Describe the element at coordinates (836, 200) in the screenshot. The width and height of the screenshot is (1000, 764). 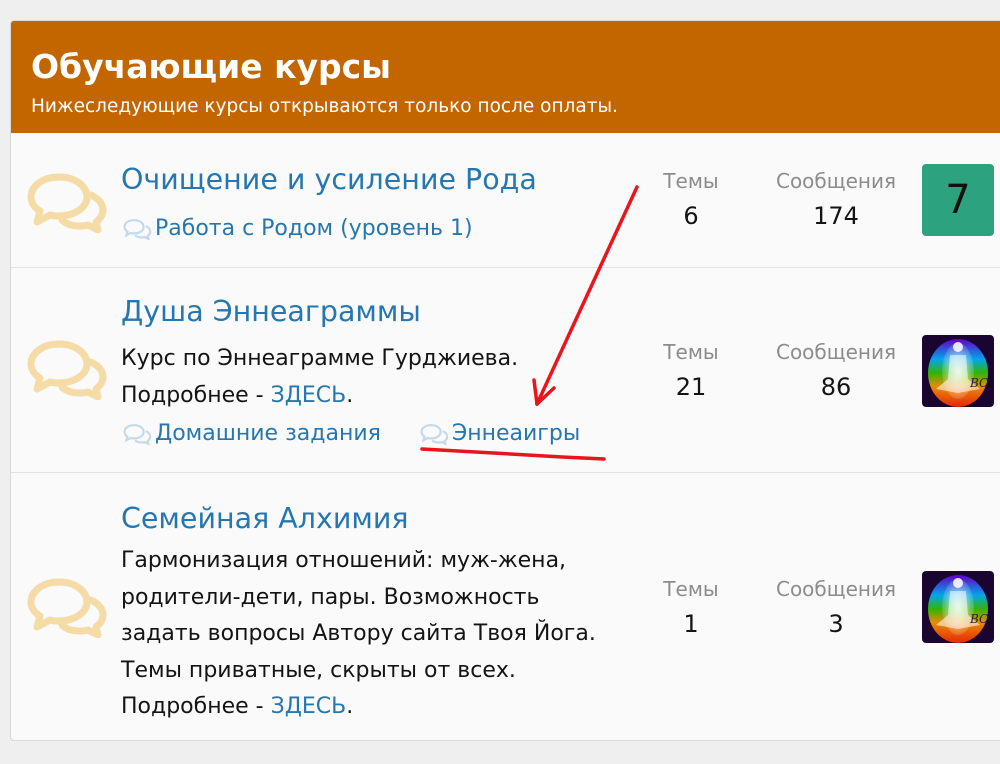
I see `messages-stat: Сообщения 174` at that location.